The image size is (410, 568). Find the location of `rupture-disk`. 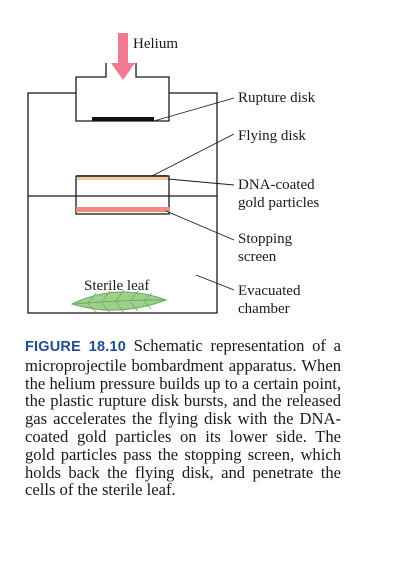

rupture-disk is located at coordinates (123, 119).